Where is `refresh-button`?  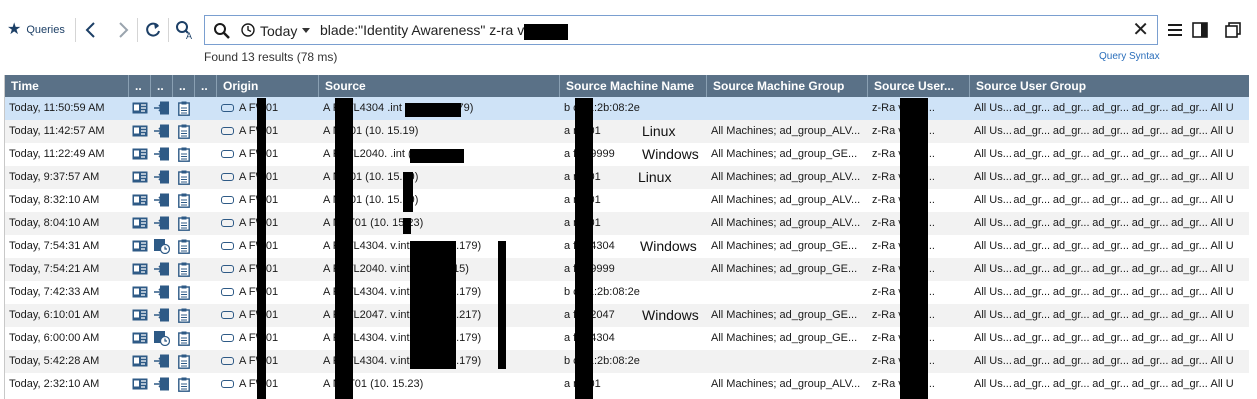 refresh-button is located at coordinates (153, 30).